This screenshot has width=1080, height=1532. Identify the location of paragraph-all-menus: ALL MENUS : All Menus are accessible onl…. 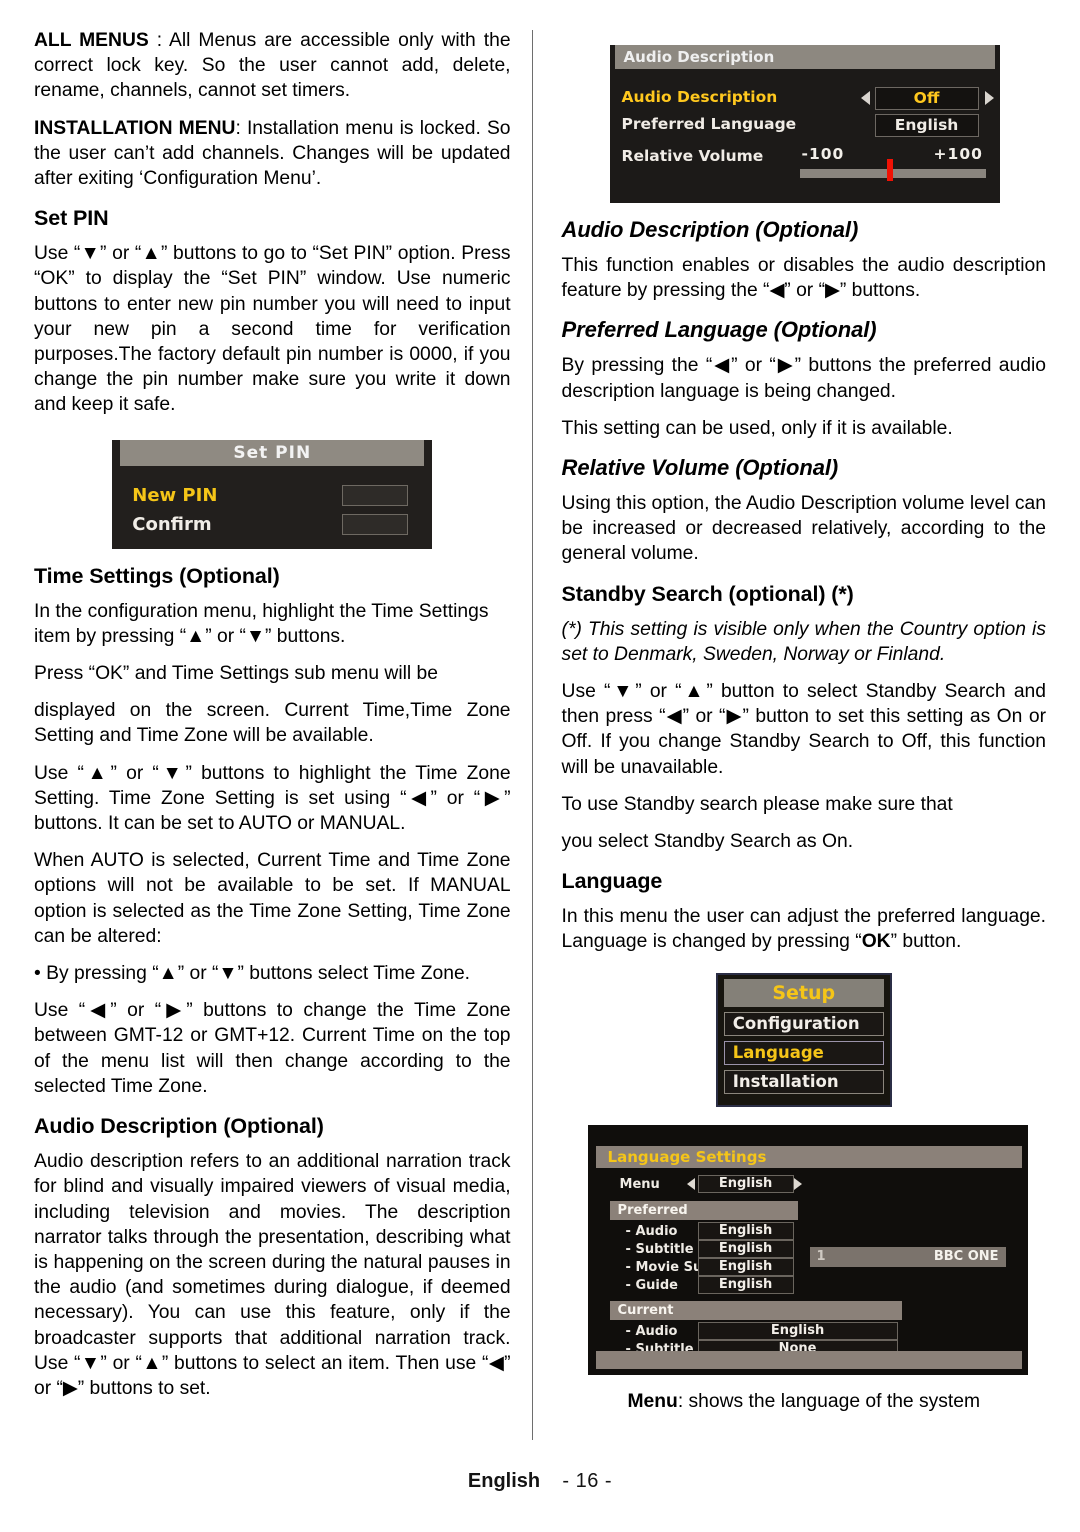
(272, 66).